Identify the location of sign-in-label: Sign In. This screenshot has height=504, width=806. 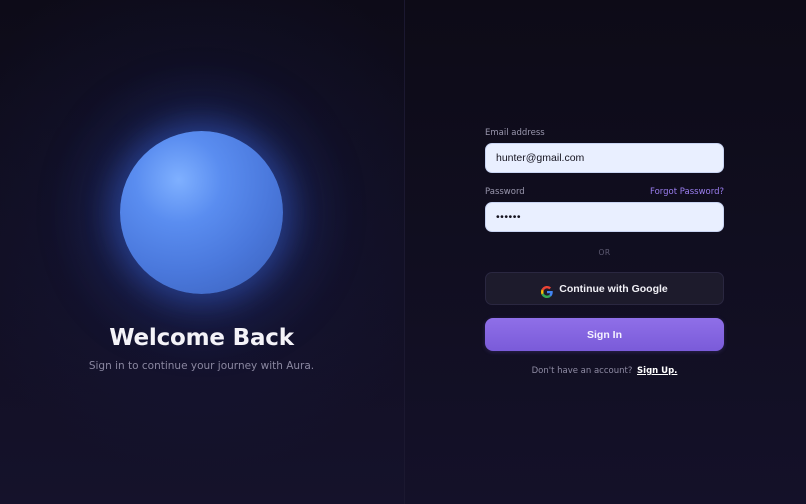
(604, 334).